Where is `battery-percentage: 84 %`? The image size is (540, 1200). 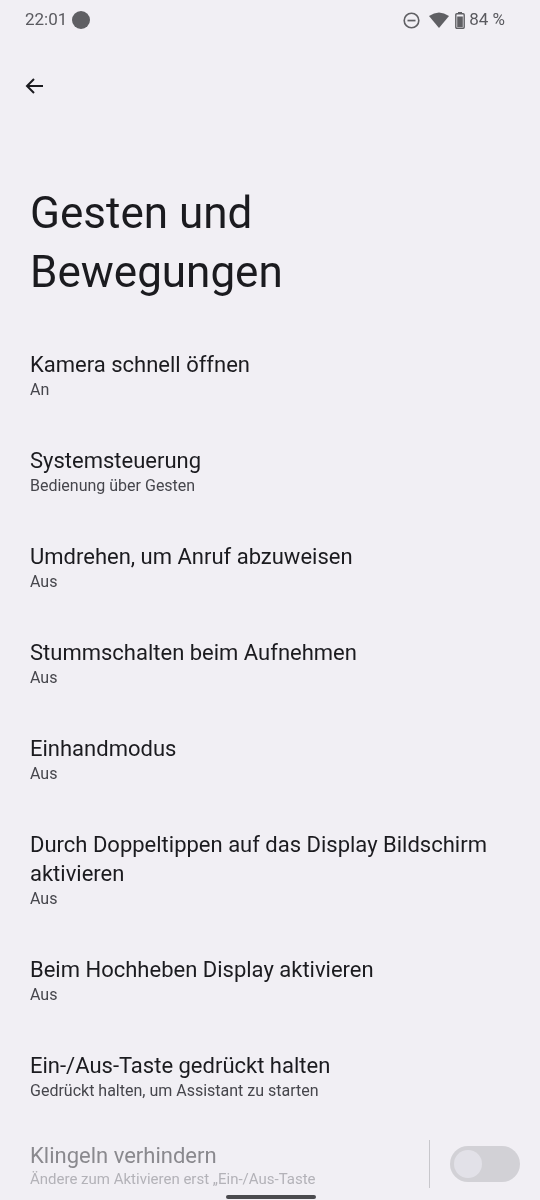
battery-percentage: 84 % is located at coordinates (487, 20).